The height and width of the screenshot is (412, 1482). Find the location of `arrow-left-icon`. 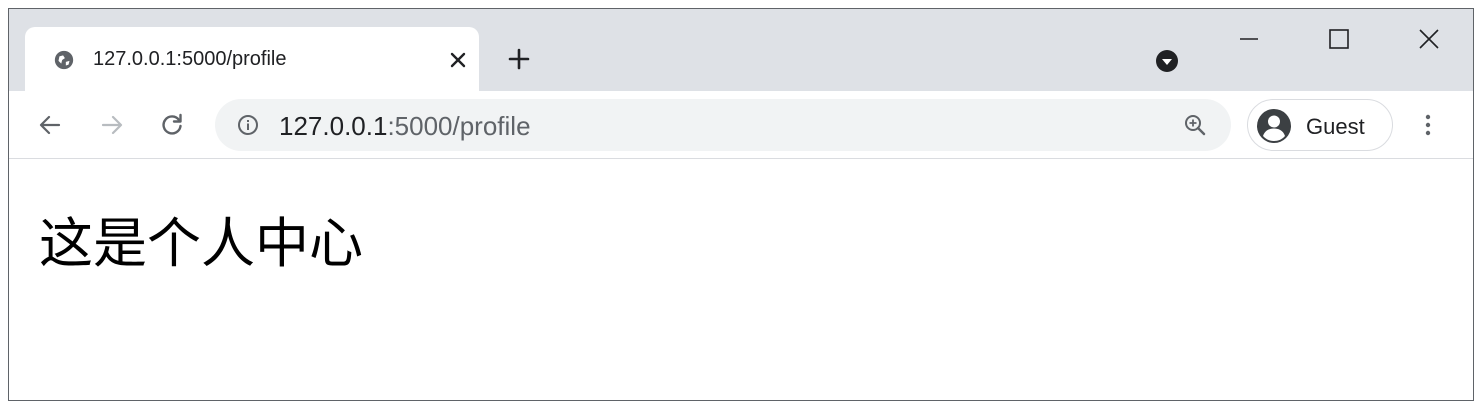

arrow-left-icon is located at coordinates (50, 125).